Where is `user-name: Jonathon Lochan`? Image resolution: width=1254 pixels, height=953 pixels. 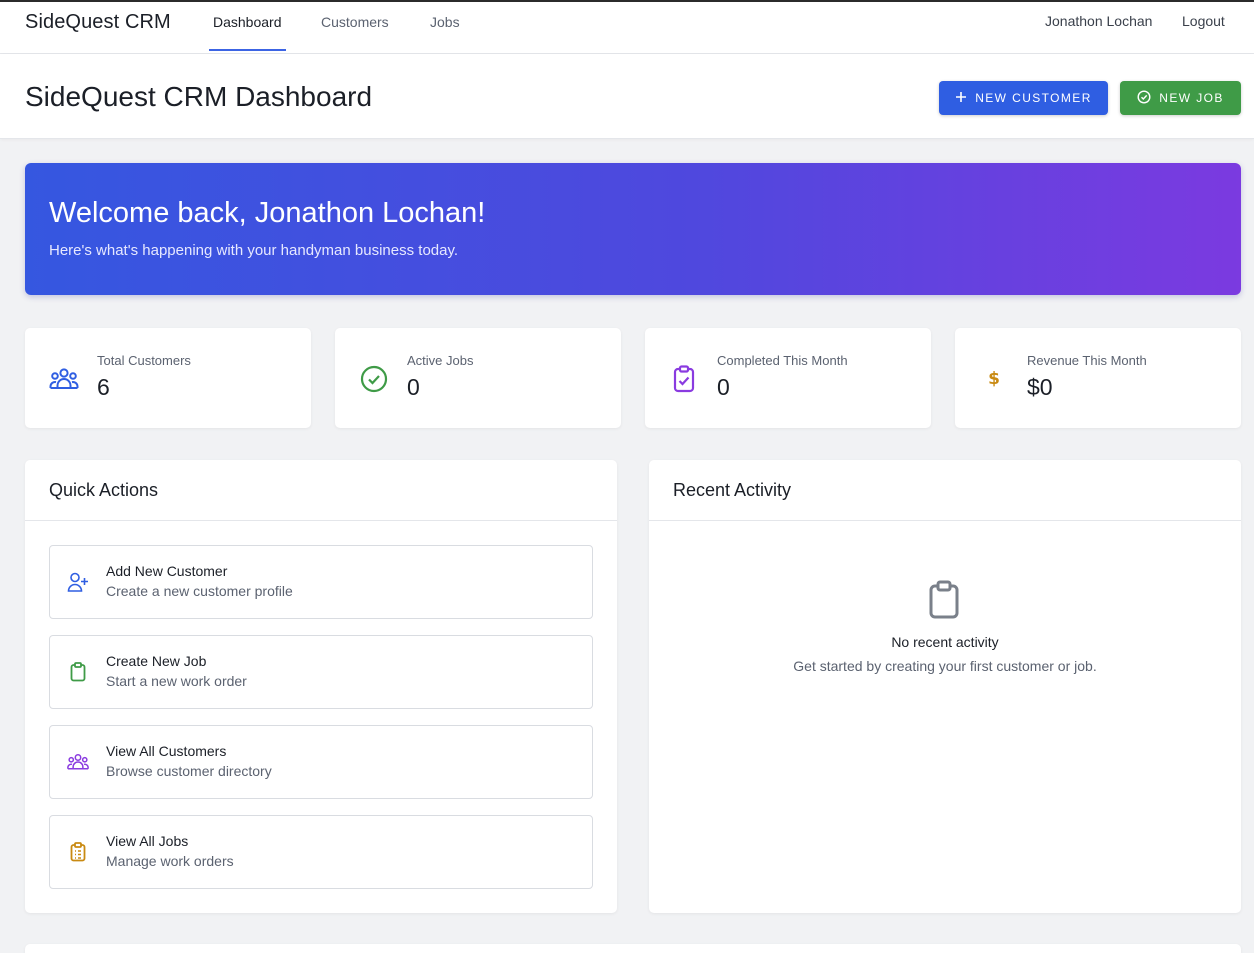 user-name: Jonathon Lochan is located at coordinates (1098, 21).